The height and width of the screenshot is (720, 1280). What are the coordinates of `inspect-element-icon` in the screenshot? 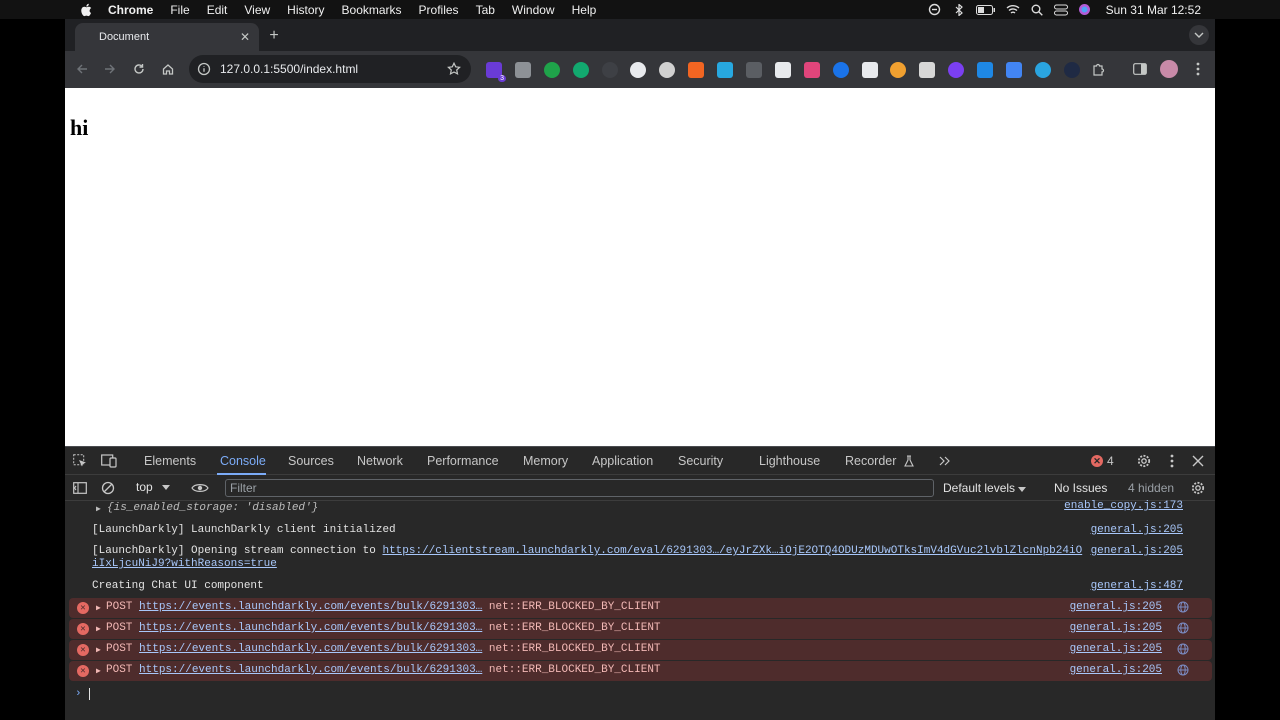 It's located at (80, 461).